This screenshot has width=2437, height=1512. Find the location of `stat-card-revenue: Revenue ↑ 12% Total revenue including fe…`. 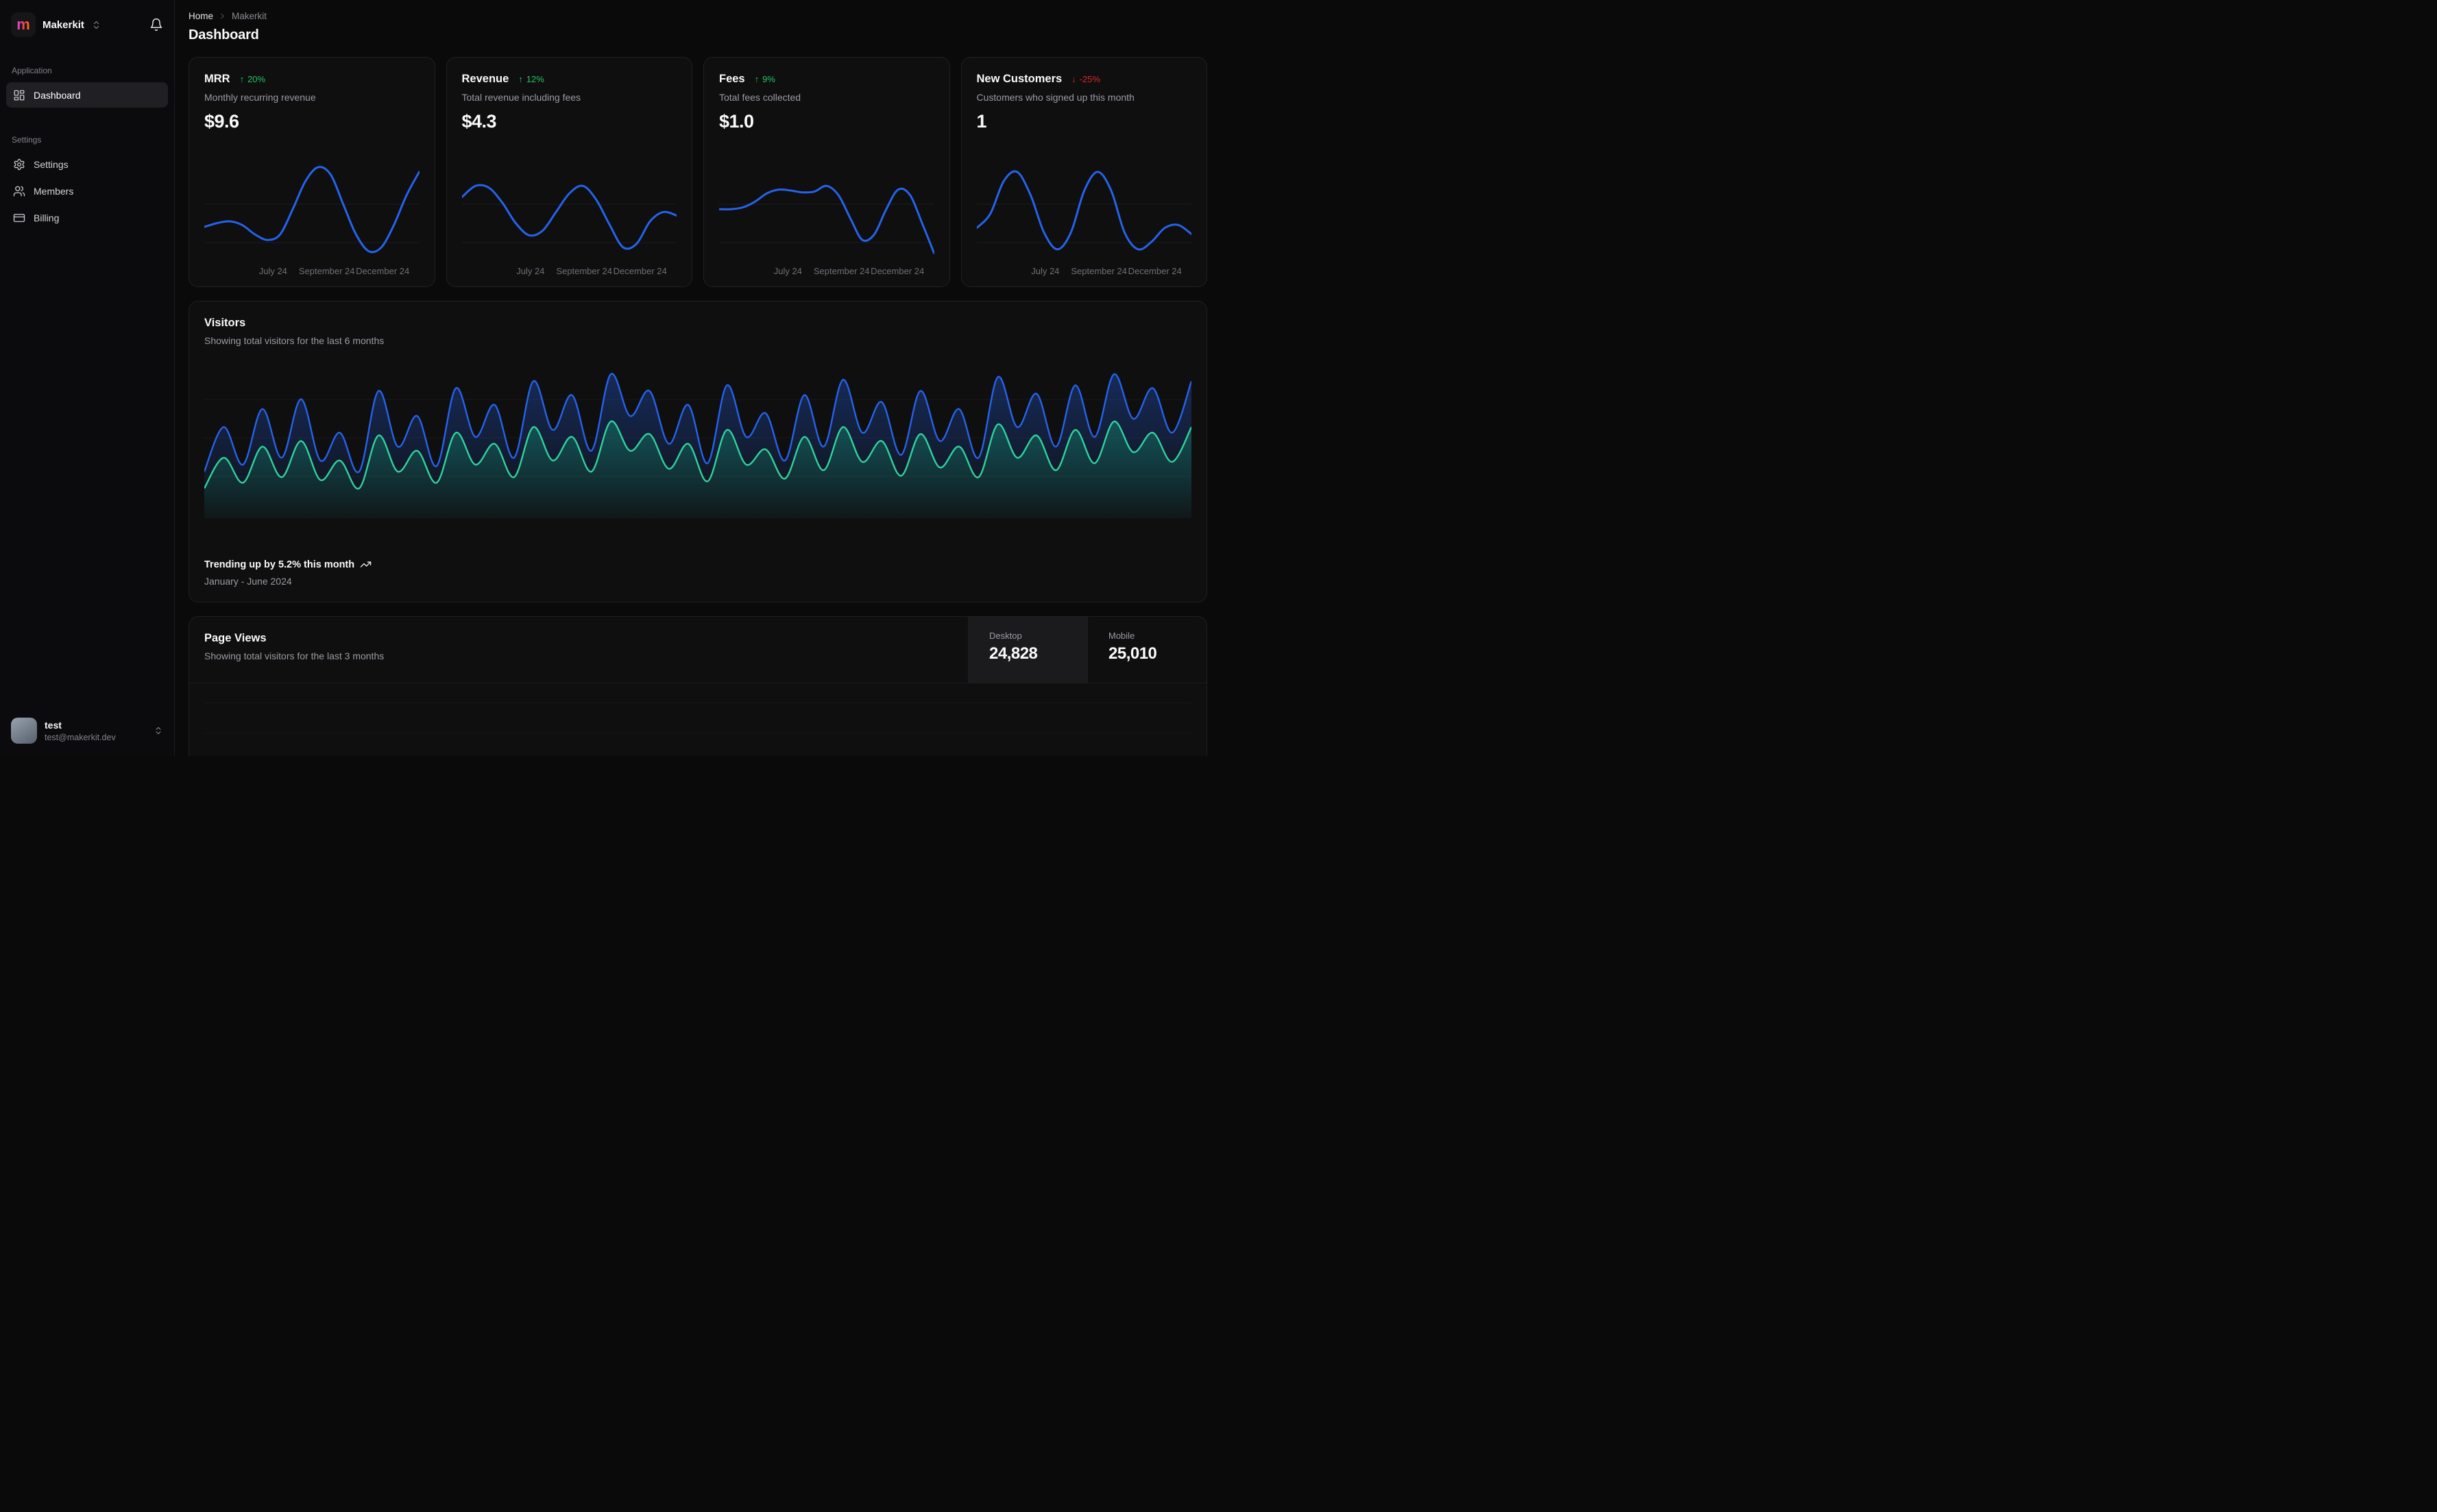

stat-card-revenue: Revenue ↑ 12% Total revenue including fe… is located at coordinates (569, 172).